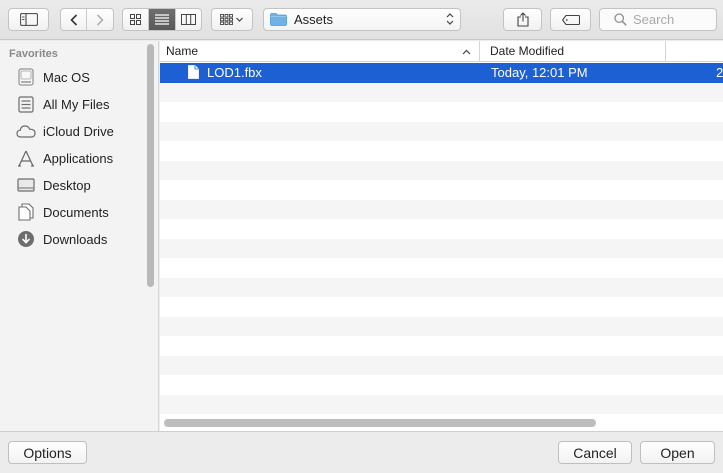  Describe the element at coordinates (527, 51) in the screenshot. I see `date-column-label: Date Modified` at that location.